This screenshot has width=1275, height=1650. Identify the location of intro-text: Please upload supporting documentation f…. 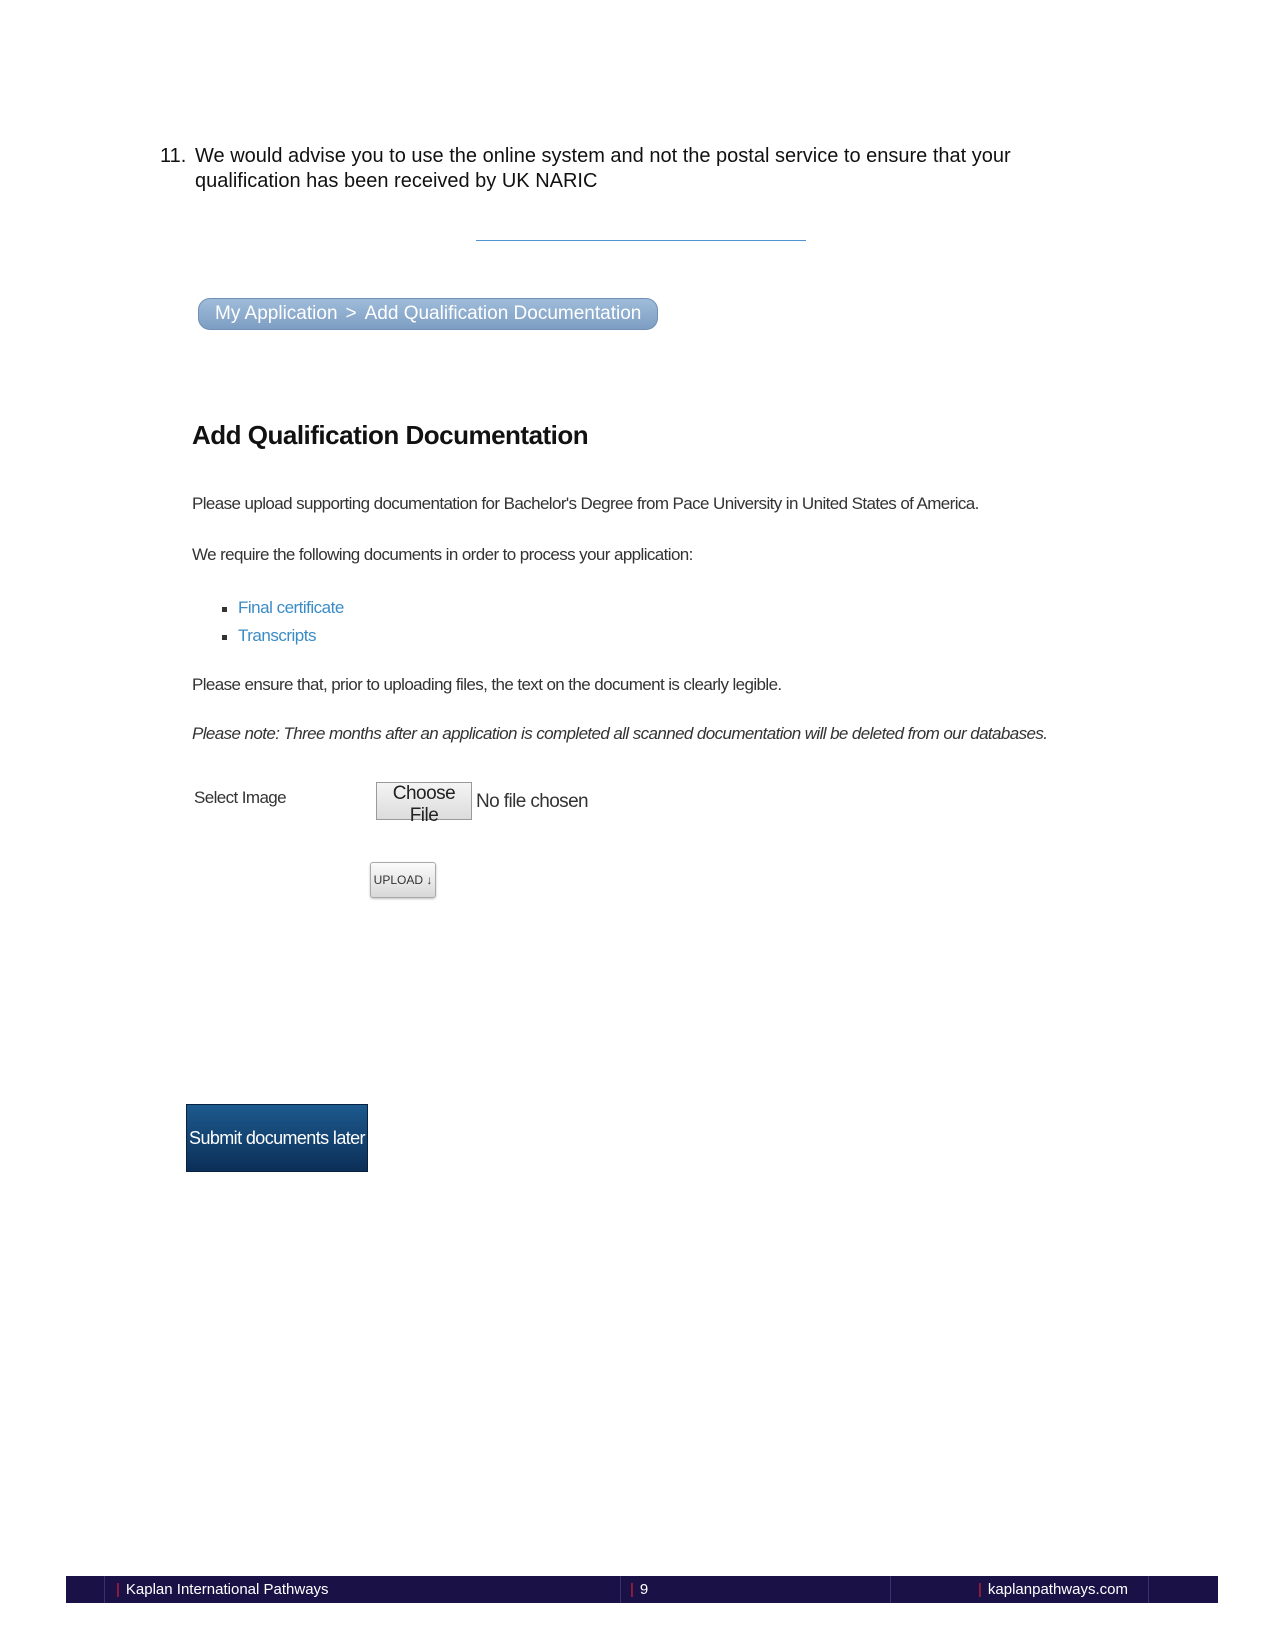
(585, 503).